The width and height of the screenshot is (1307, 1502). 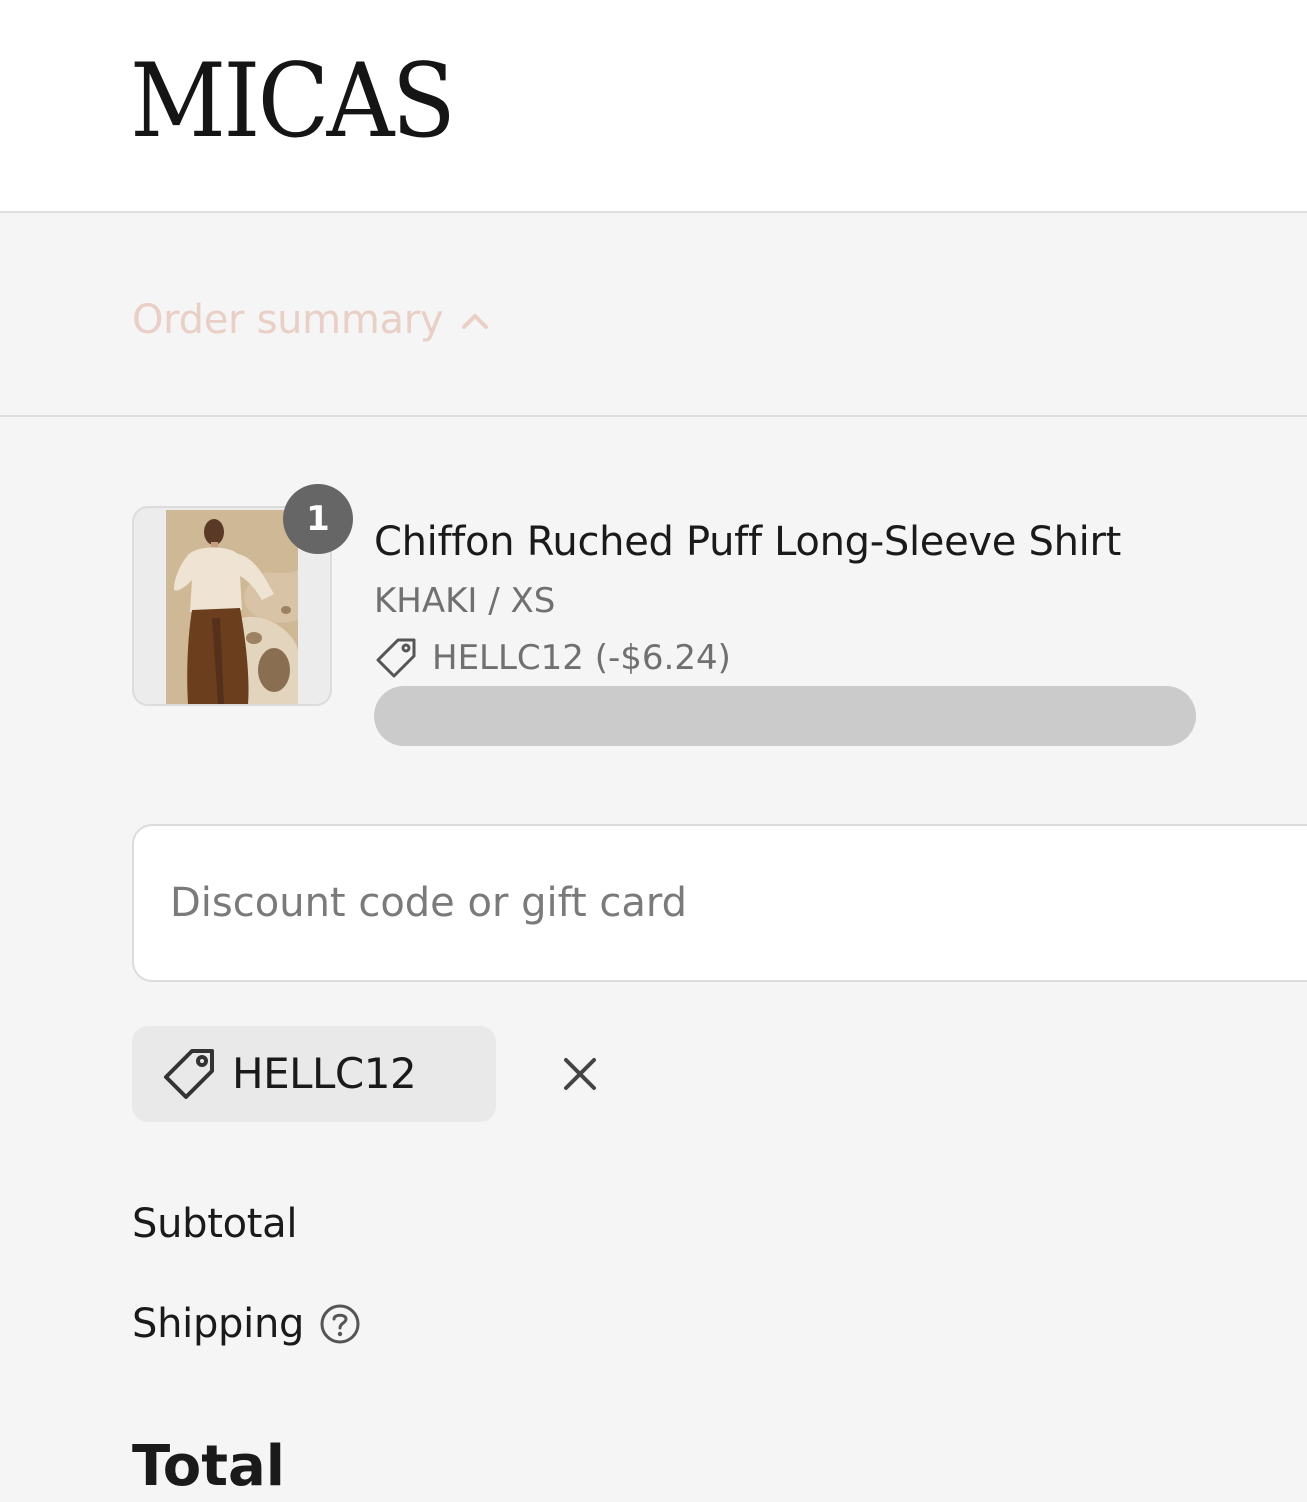 What do you see at coordinates (653, 106) in the screenshot?
I see `site-header: MICAS` at bounding box center [653, 106].